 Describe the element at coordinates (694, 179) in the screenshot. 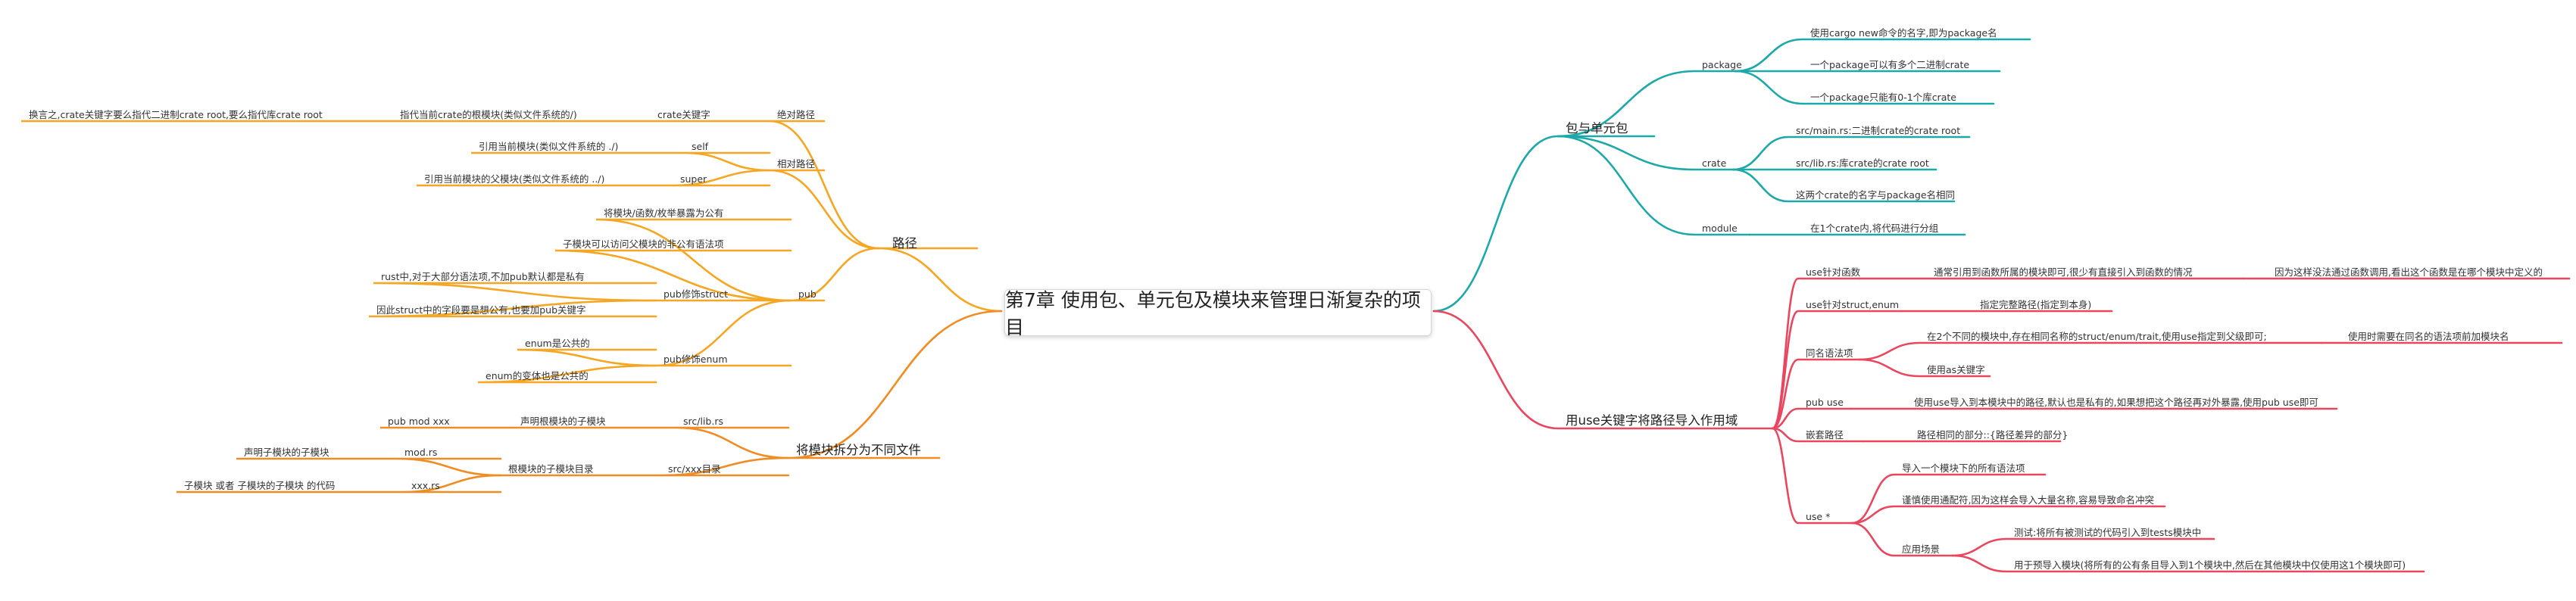

I see `node-super: super` at that location.